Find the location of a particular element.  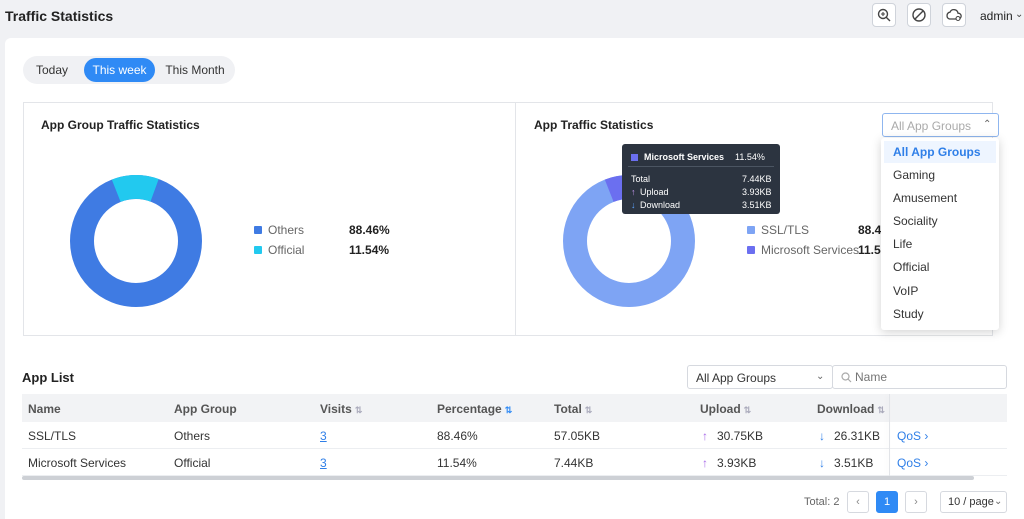

dropdown-option: Sociality is located at coordinates (940, 221).